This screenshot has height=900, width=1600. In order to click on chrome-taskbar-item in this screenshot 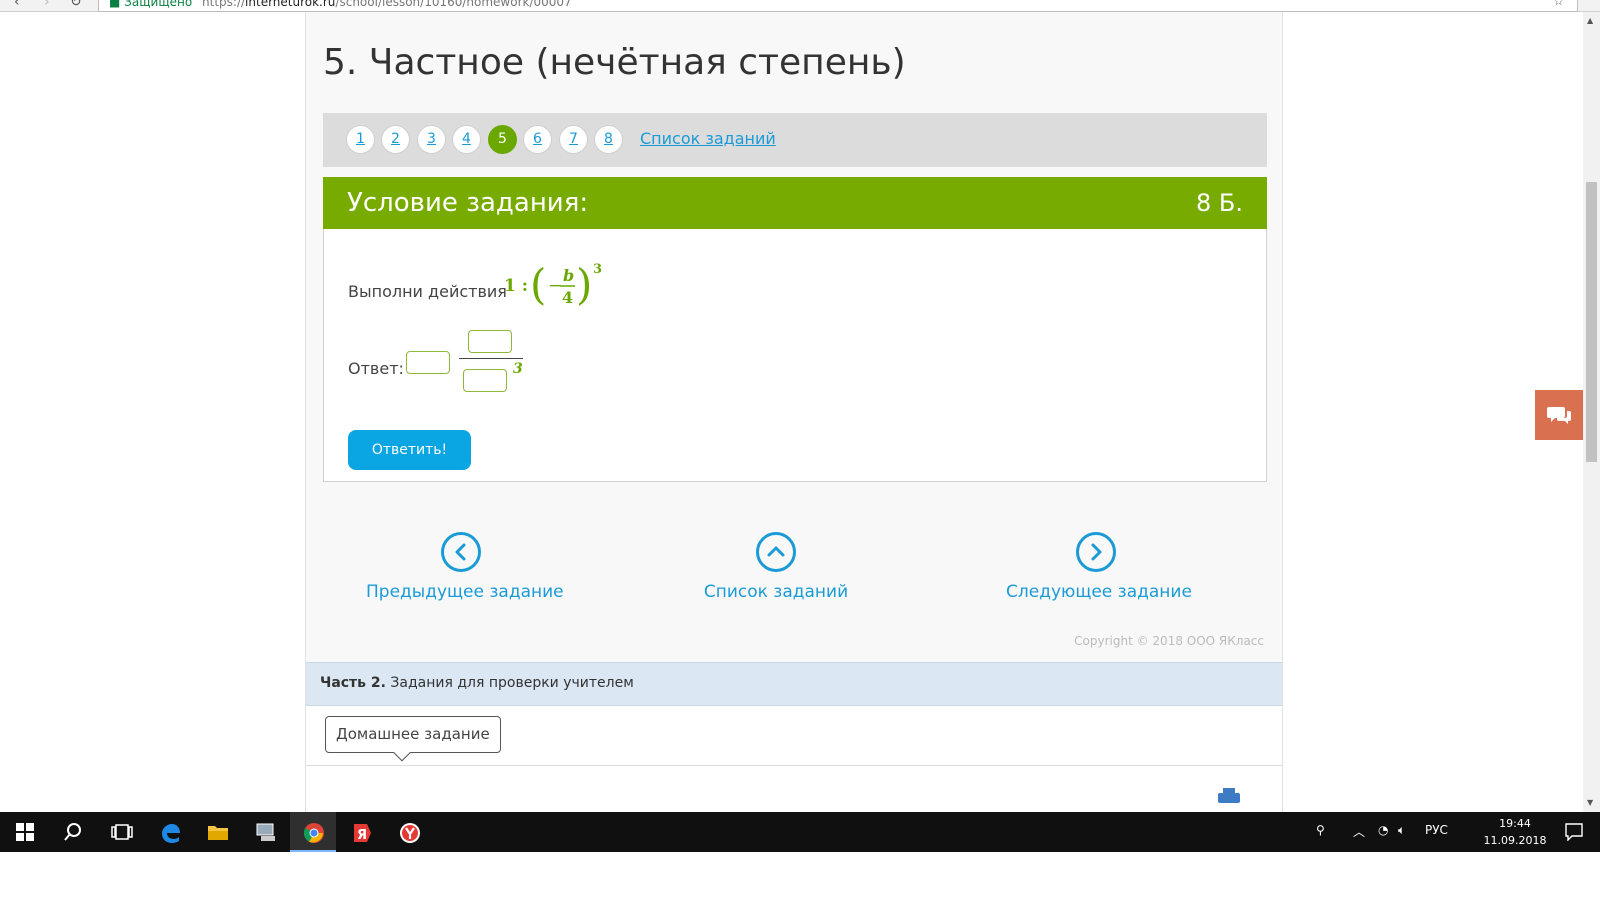, I will do `click(313, 832)`.